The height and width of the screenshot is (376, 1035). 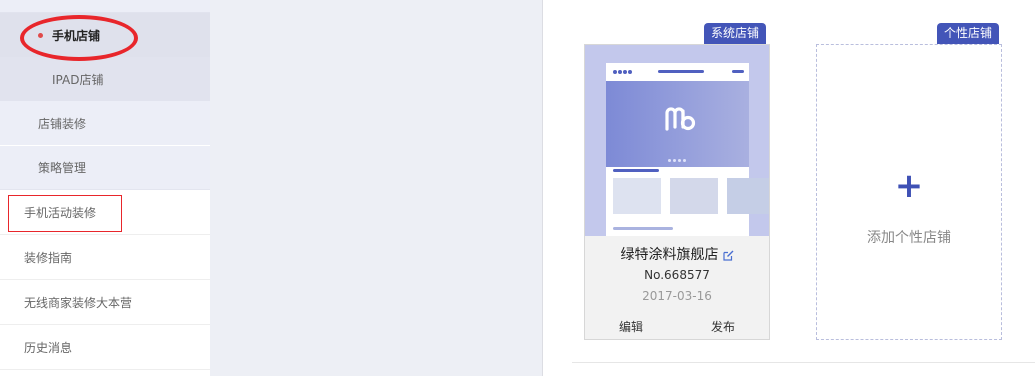 I want to click on sidebar-item-label: IPAD店铺, so click(x=78, y=79).